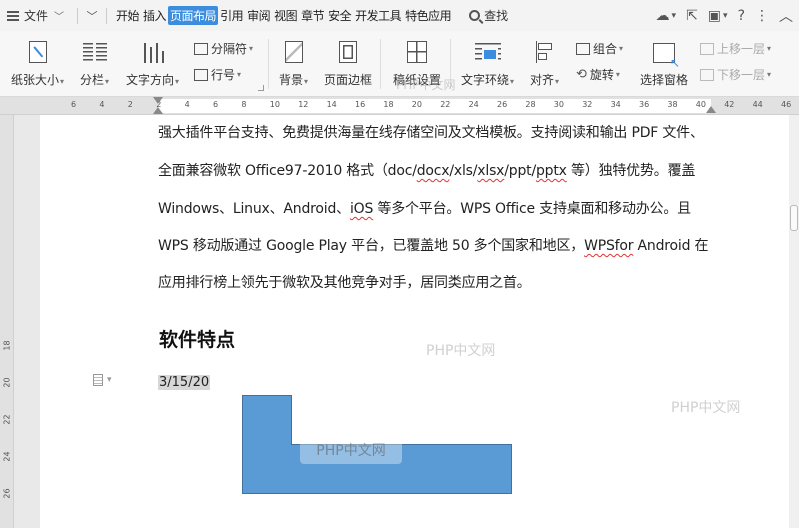 The image size is (799, 528). What do you see at coordinates (35, 80) in the screenshot?
I see `paper-size-label: 纸张大小` at bounding box center [35, 80].